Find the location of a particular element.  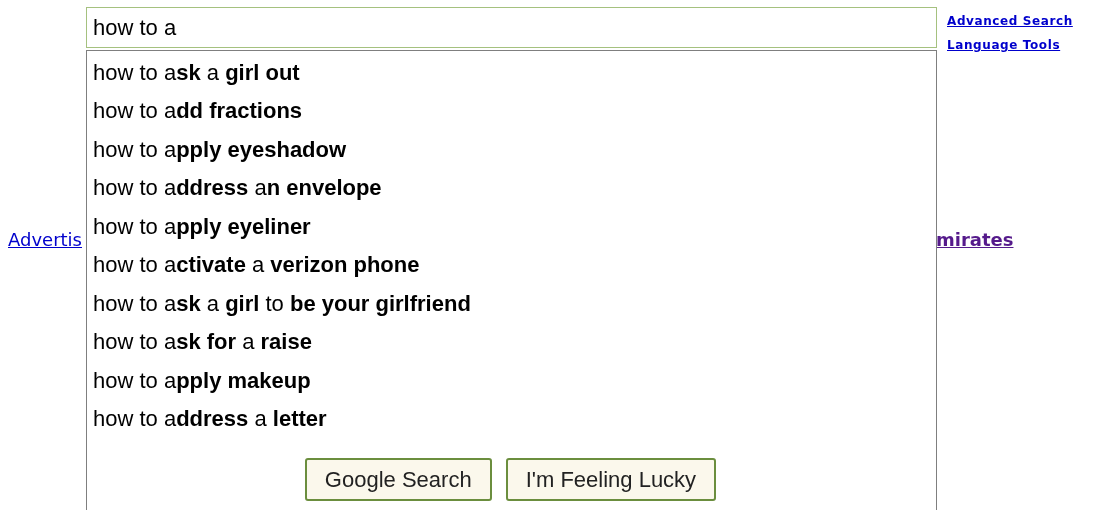

suggestion-item: how to activate a verizon phone is located at coordinates (511, 265).